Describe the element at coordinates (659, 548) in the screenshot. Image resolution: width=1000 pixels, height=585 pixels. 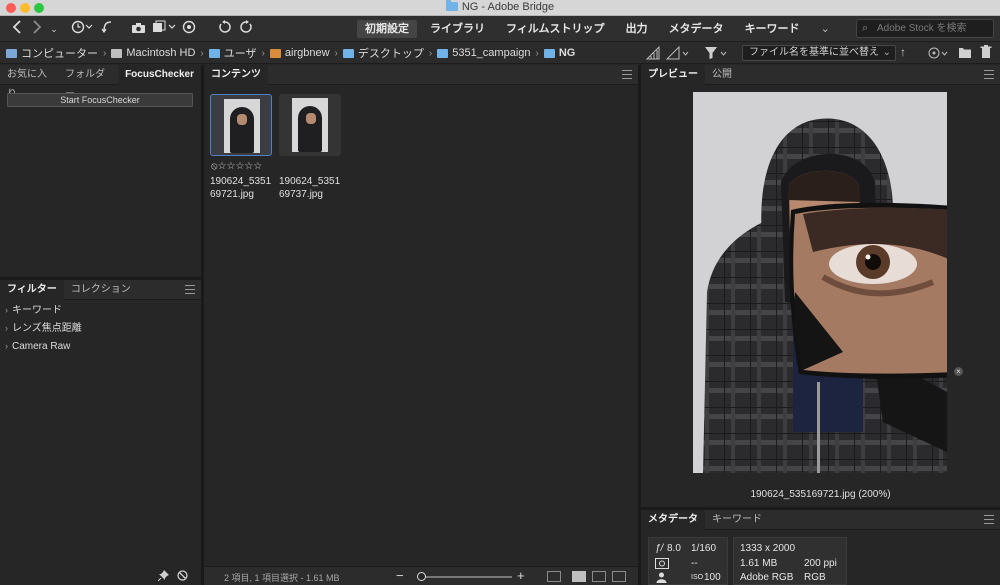
I see `aperture-label: ƒ/` at that location.